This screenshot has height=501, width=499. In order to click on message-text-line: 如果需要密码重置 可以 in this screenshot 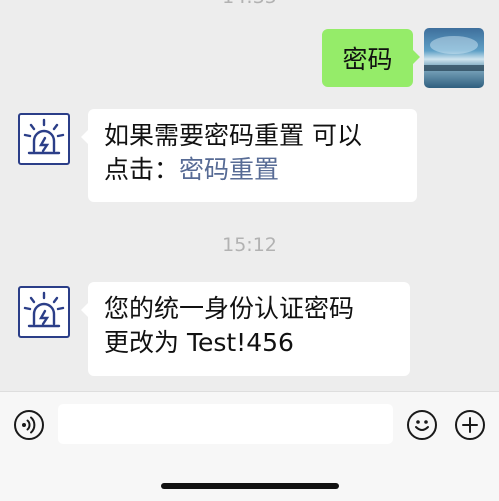, I will do `click(233, 135)`.